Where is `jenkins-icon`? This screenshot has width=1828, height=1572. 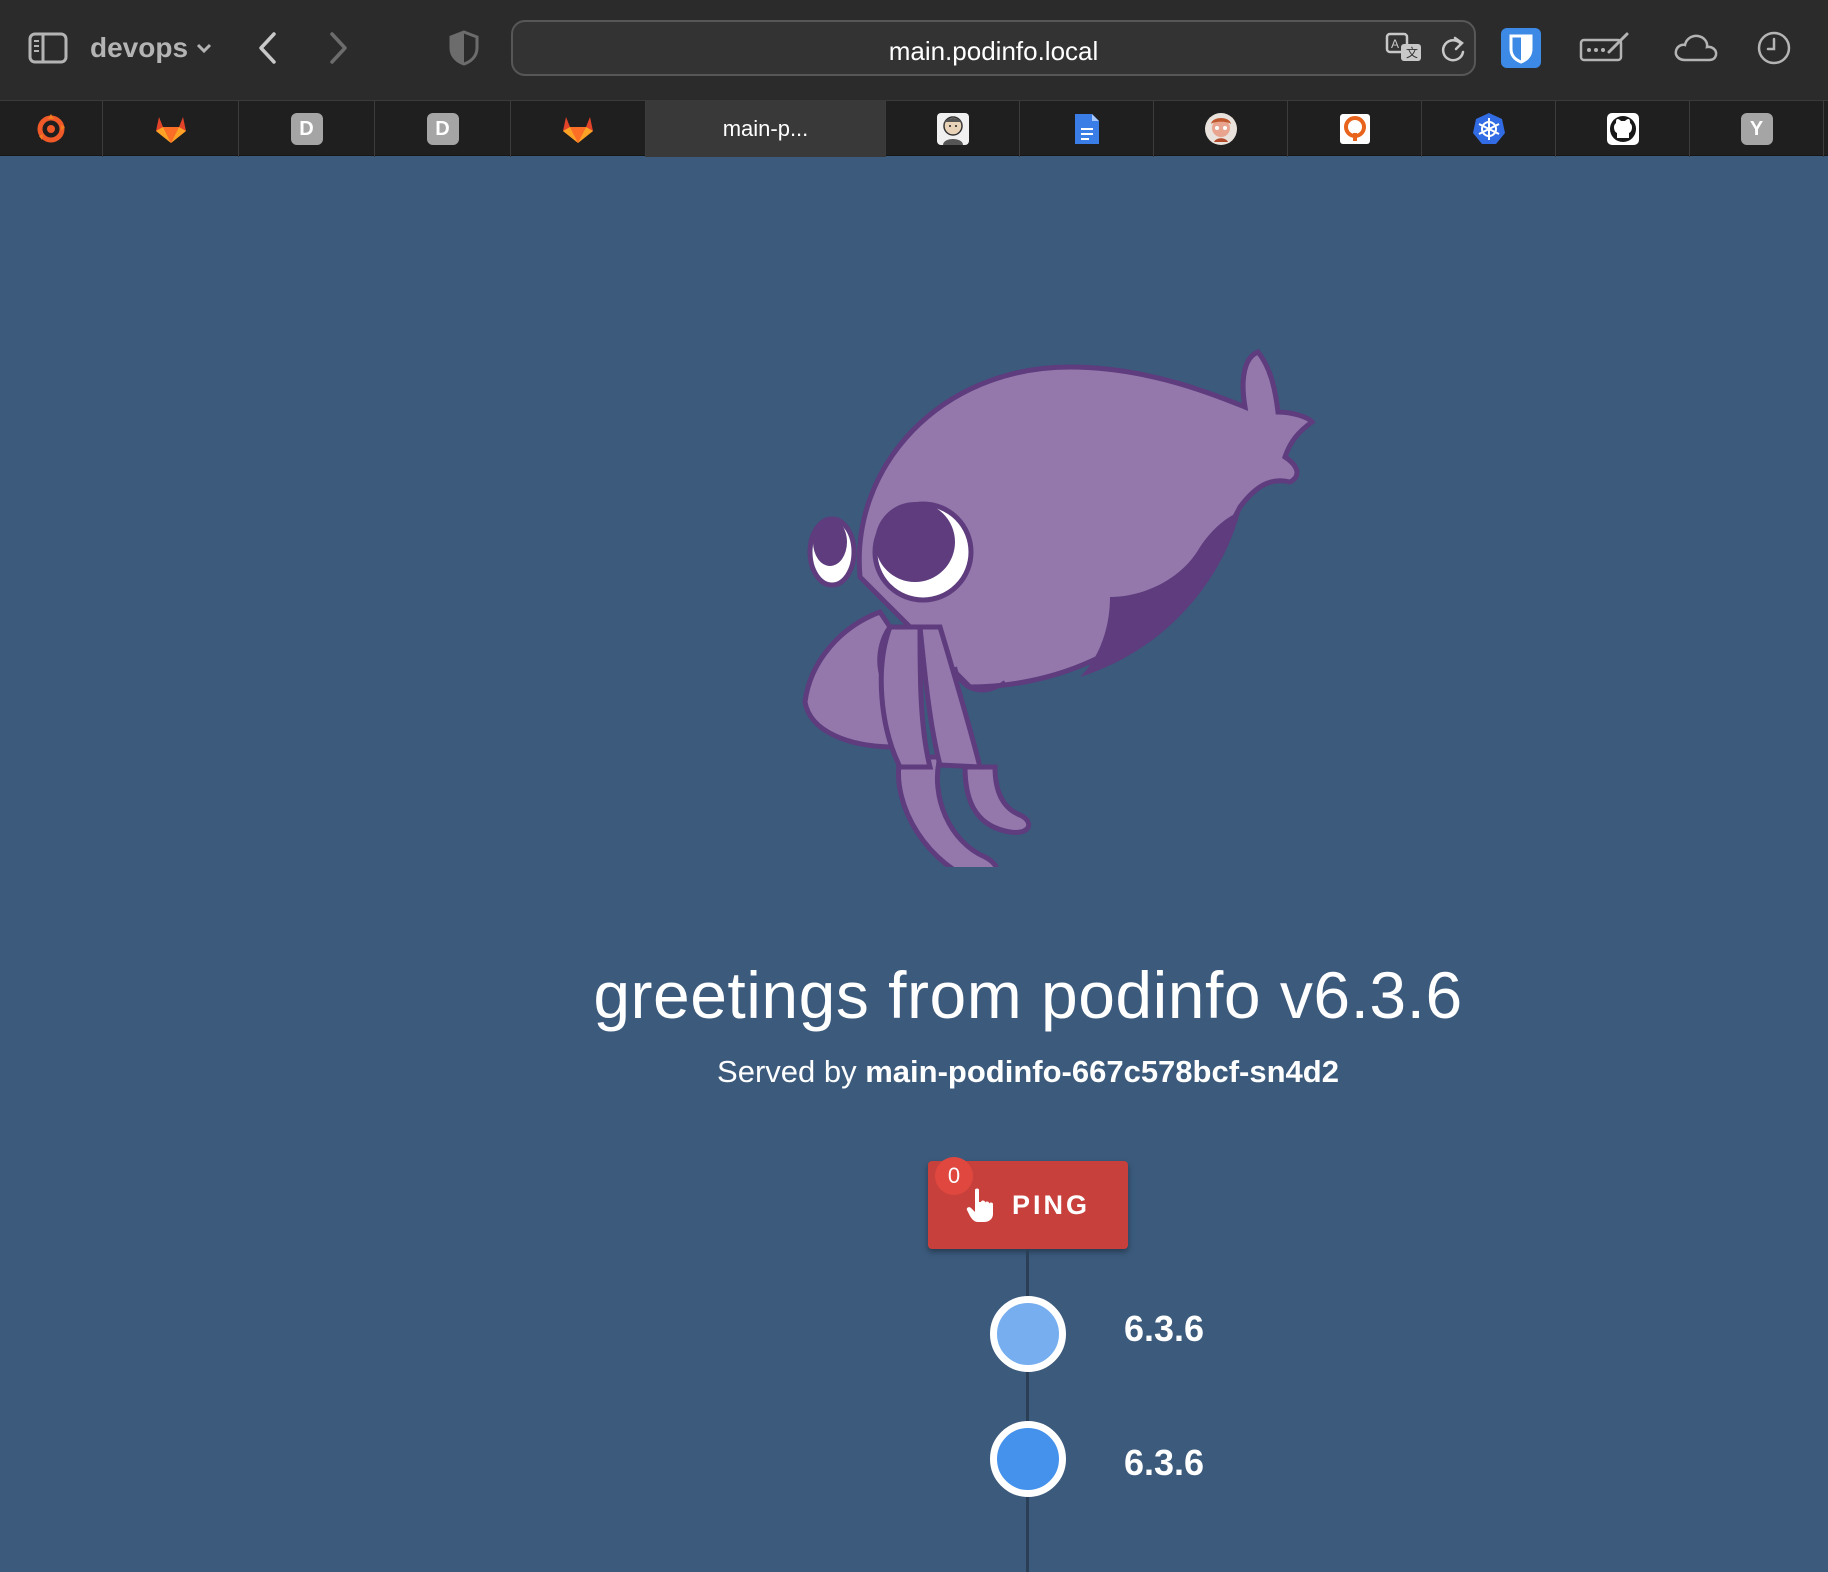
jenkins-icon is located at coordinates (952, 129).